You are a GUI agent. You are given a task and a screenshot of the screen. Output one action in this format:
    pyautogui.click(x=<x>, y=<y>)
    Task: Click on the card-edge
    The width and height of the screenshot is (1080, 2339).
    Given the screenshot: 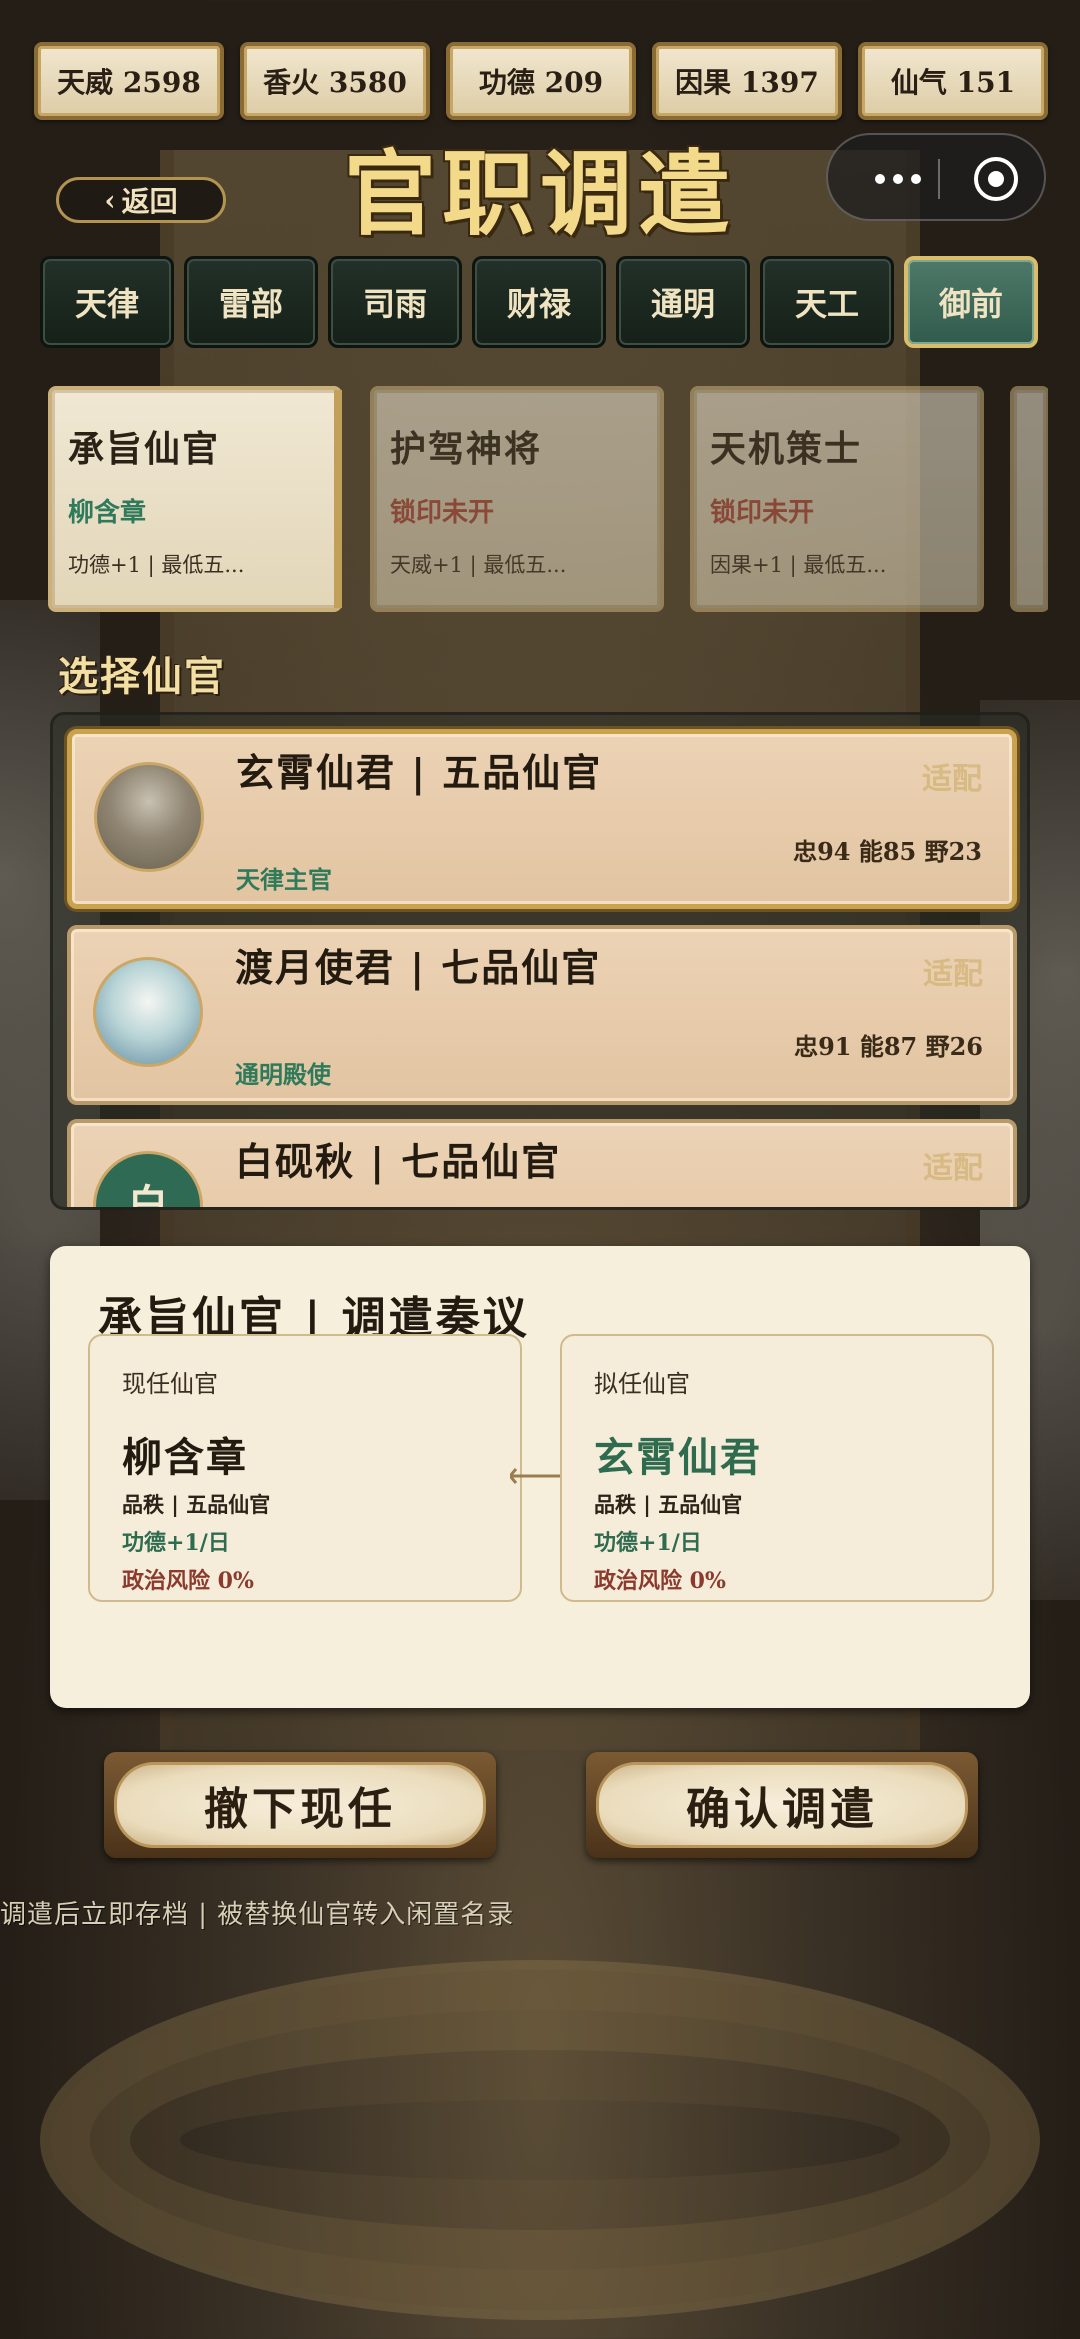 What is the action you would take?
    pyautogui.click(x=338, y=499)
    